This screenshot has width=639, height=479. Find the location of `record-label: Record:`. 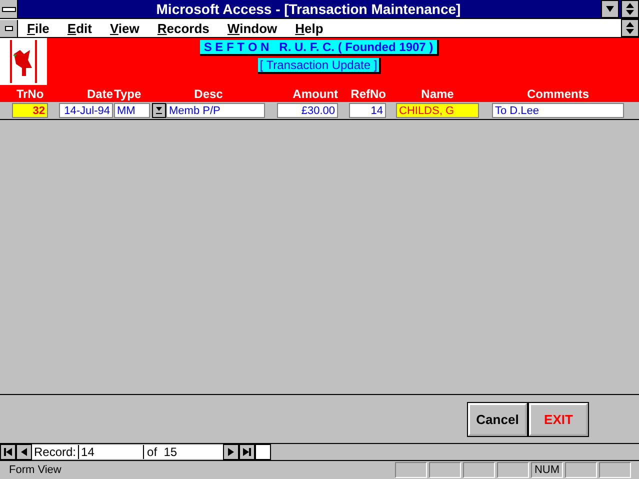

record-label: Record: is located at coordinates (55, 452).